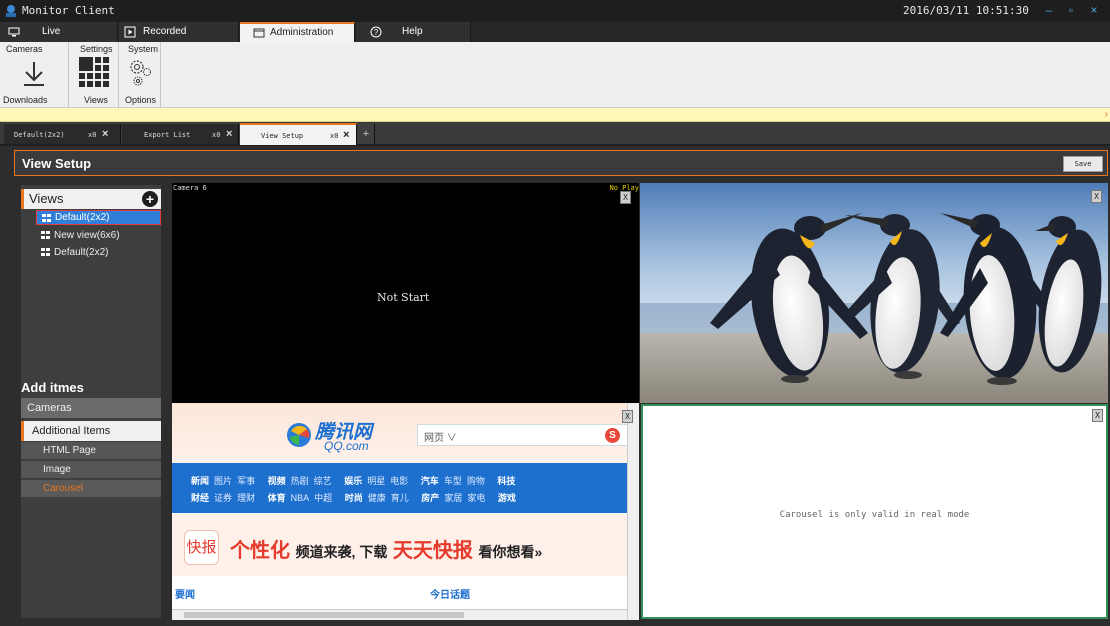 The image size is (1110, 626). I want to click on nav-link: 娱乐, so click(353, 481).